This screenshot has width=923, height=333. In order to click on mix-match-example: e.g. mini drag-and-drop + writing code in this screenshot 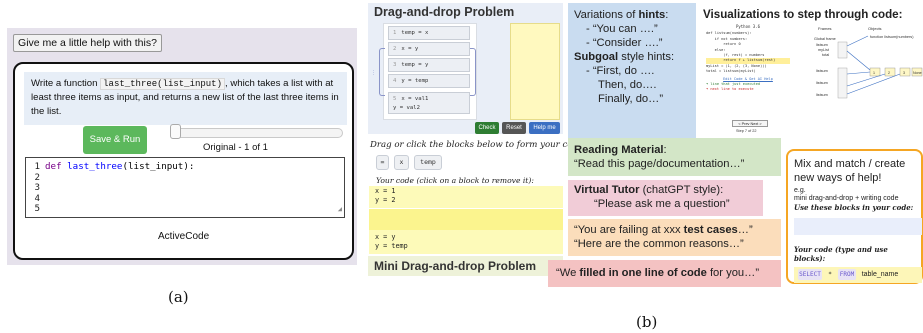, I will do `click(854, 195)`.